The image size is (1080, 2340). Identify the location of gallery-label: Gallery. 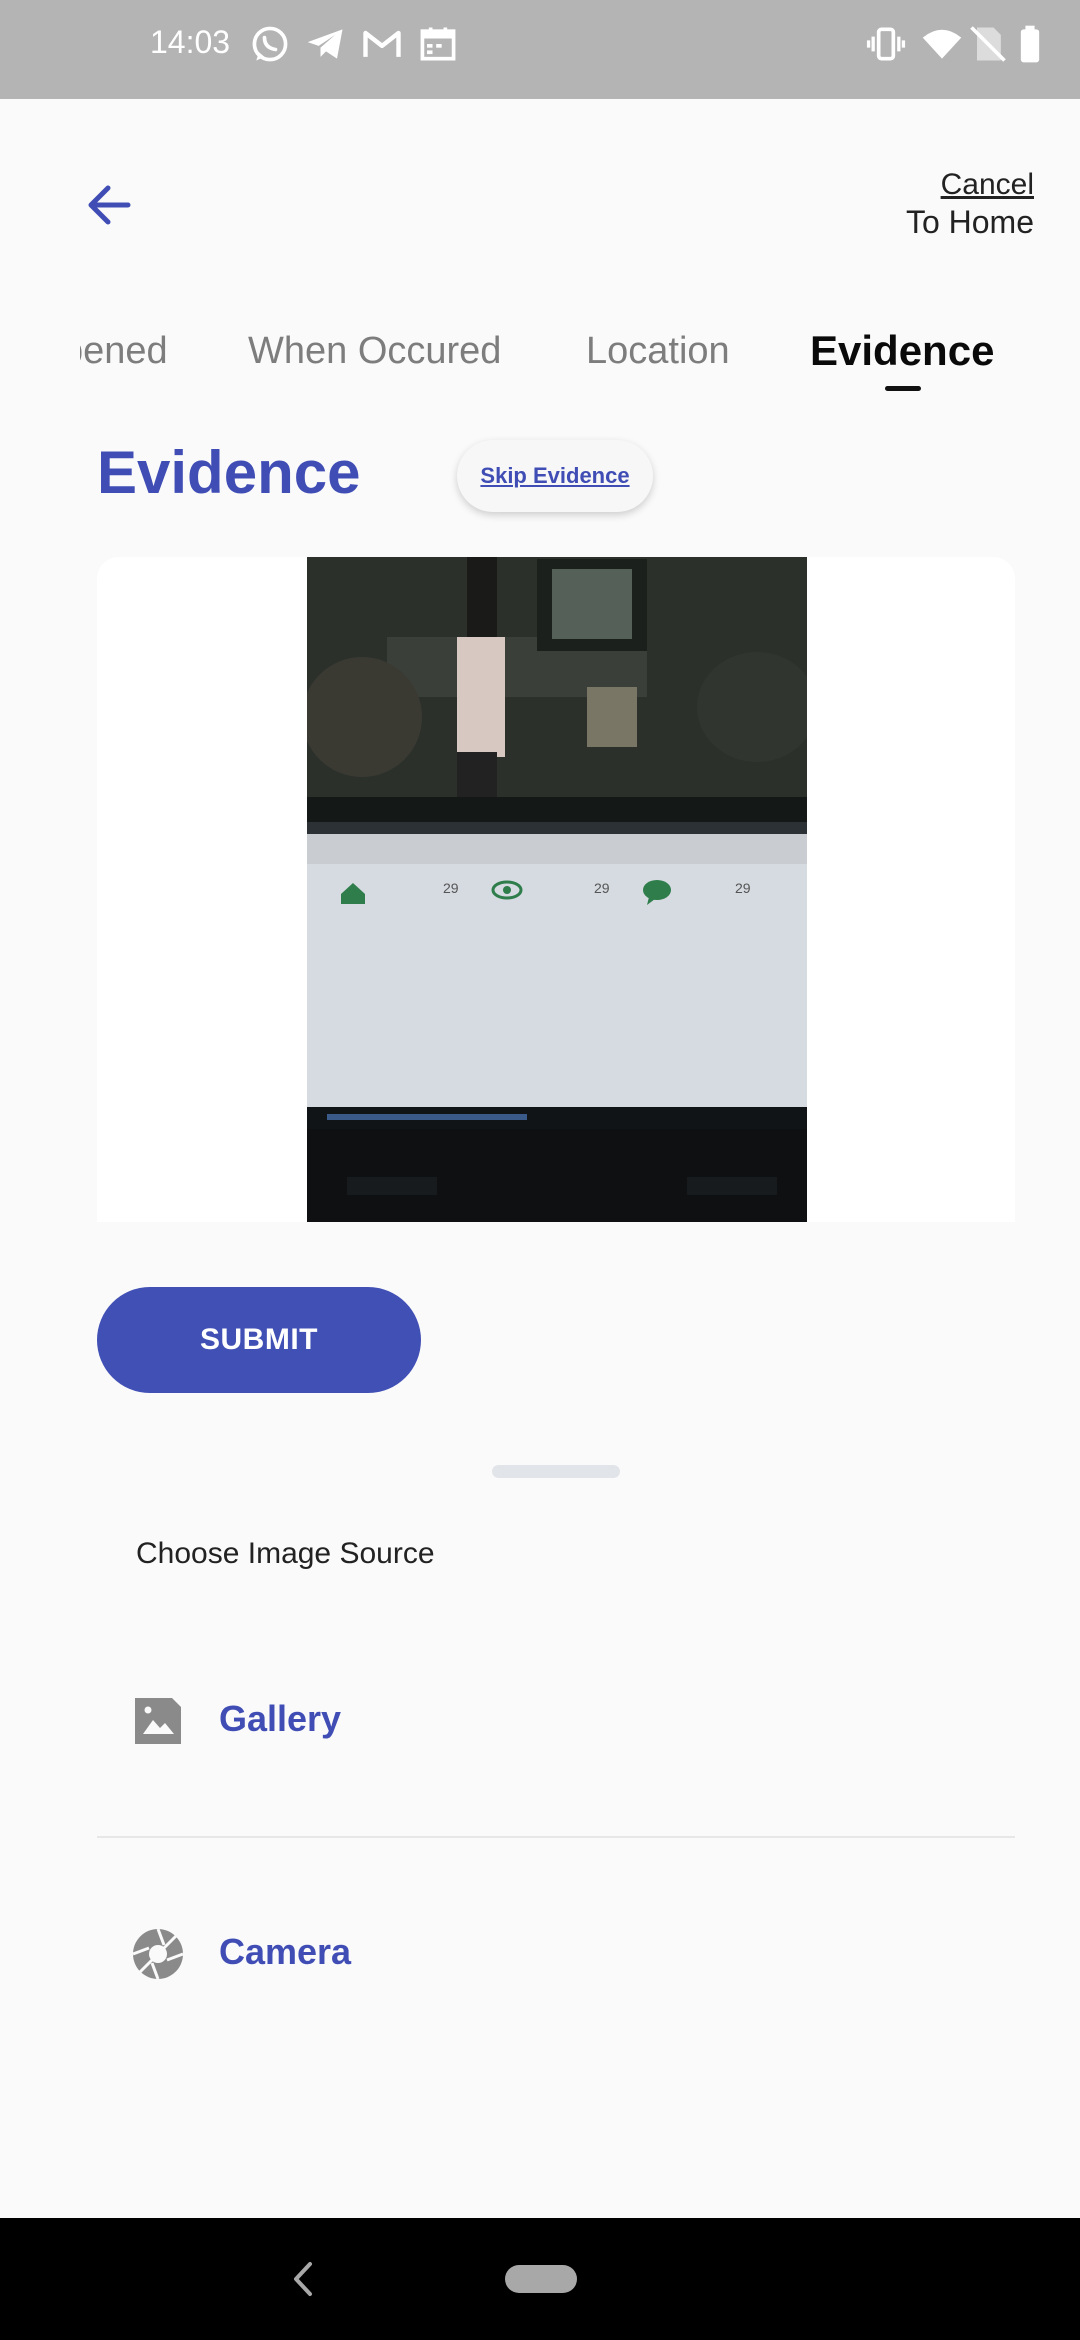
(280, 1718).